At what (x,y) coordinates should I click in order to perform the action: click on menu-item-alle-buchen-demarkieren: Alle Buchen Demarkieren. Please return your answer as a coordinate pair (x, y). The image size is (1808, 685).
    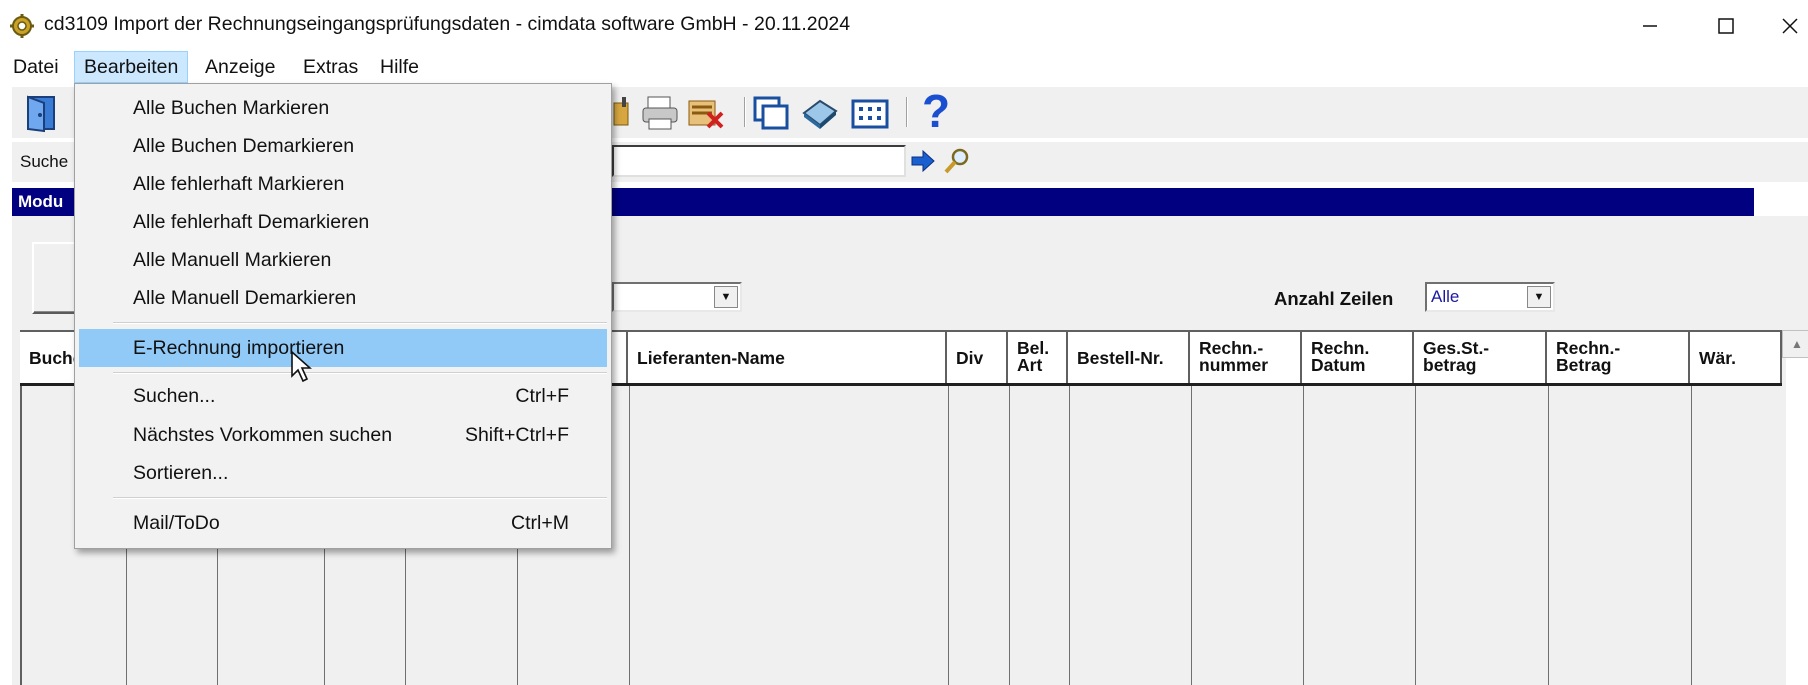
    Looking at the image, I should click on (343, 146).